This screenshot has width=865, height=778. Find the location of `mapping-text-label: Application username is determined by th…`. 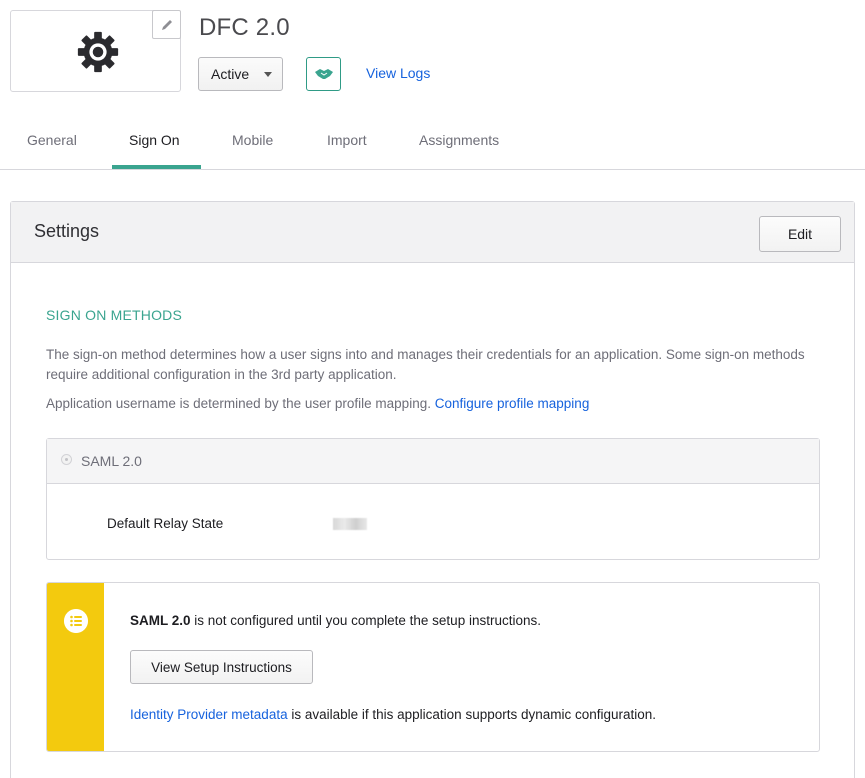

mapping-text-label: Application username is determined by th… is located at coordinates (238, 403).